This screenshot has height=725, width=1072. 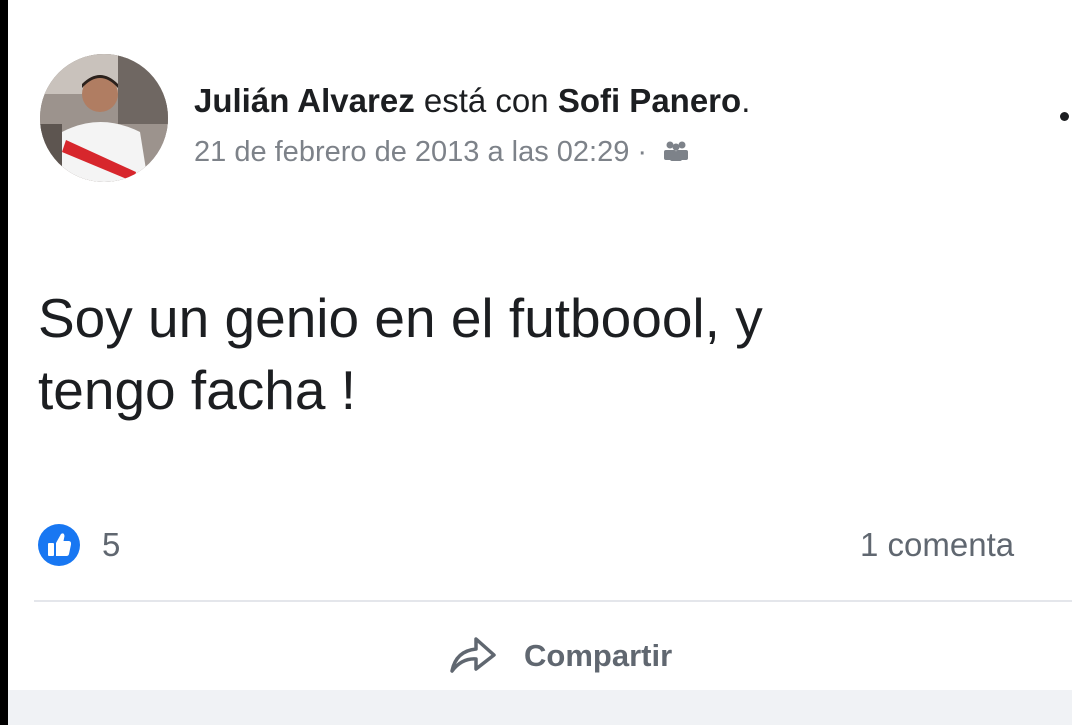 What do you see at coordinates (424, 152) in the screenshot?
I see `post-timestamp: 21 de febrero de 2013 a las 02:29 ·` at bounding box center [424, 152].